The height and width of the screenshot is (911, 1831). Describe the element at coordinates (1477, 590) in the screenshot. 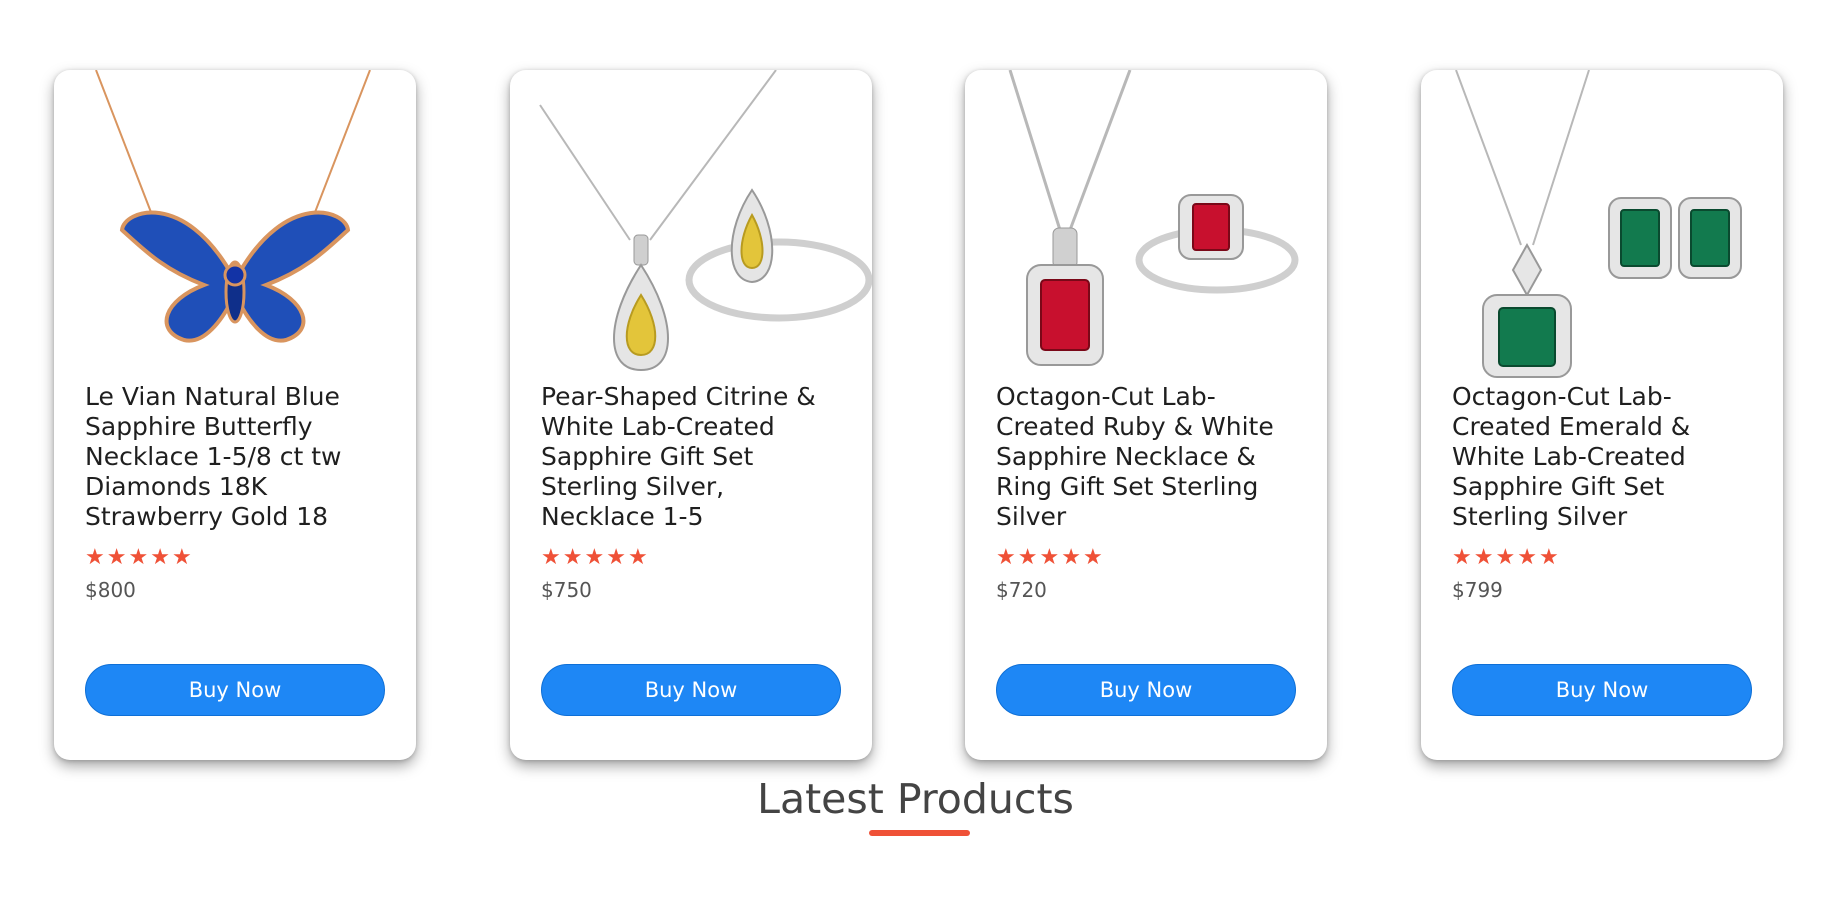

I see `product-price: $799` at that location.